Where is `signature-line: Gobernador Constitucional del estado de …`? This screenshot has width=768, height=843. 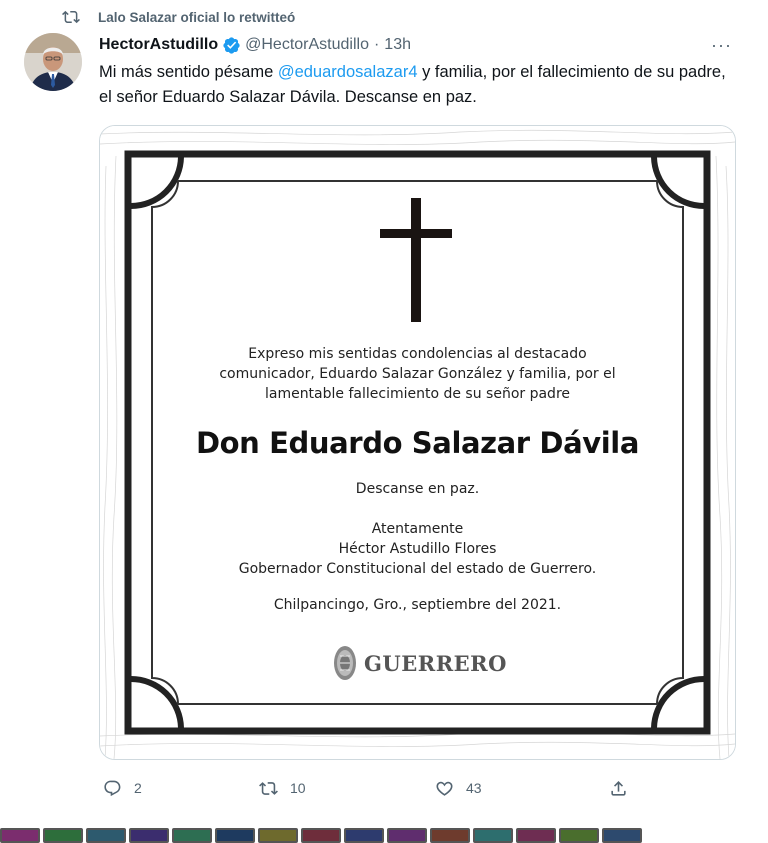
signature-line: Gobernador Constitucional del estado de … is located at coordinates (417, 569).